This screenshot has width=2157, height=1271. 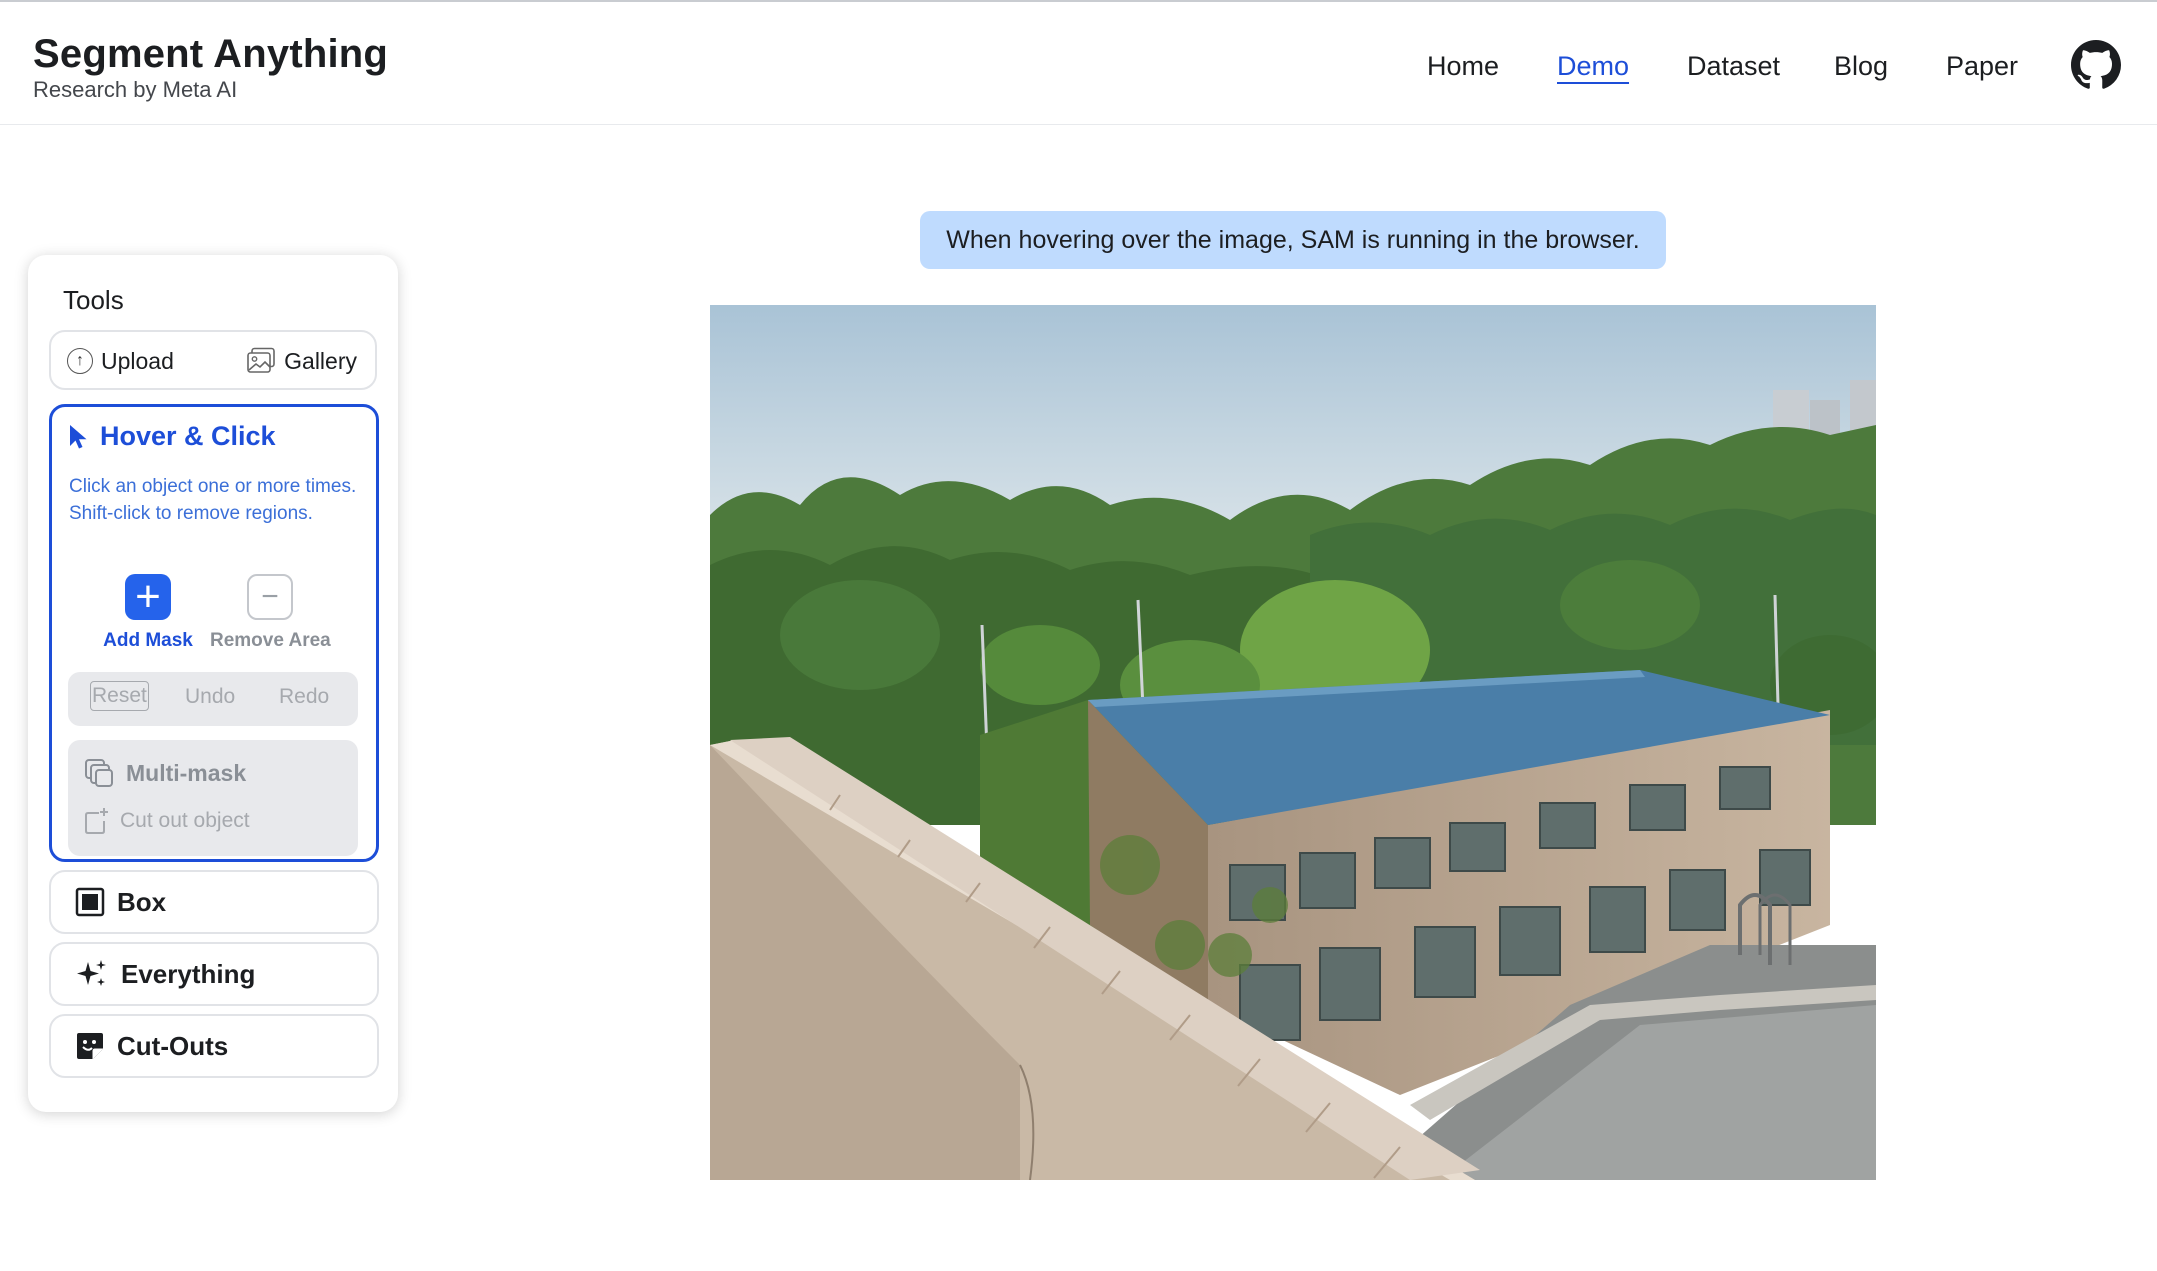 I want to click on box-icon, so click(x=90, y=902).